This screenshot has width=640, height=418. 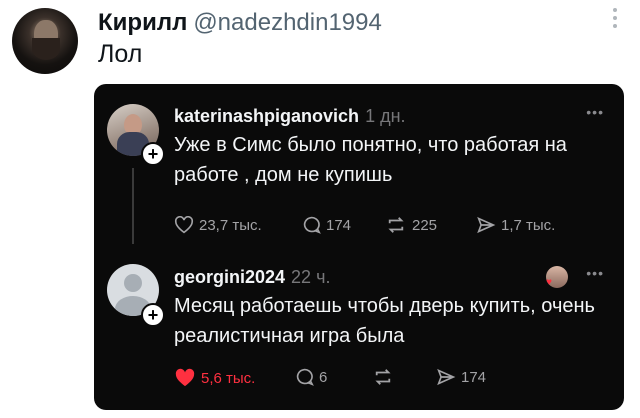 I want to click on post-time: 1 дн., so click(x=385, y=116).